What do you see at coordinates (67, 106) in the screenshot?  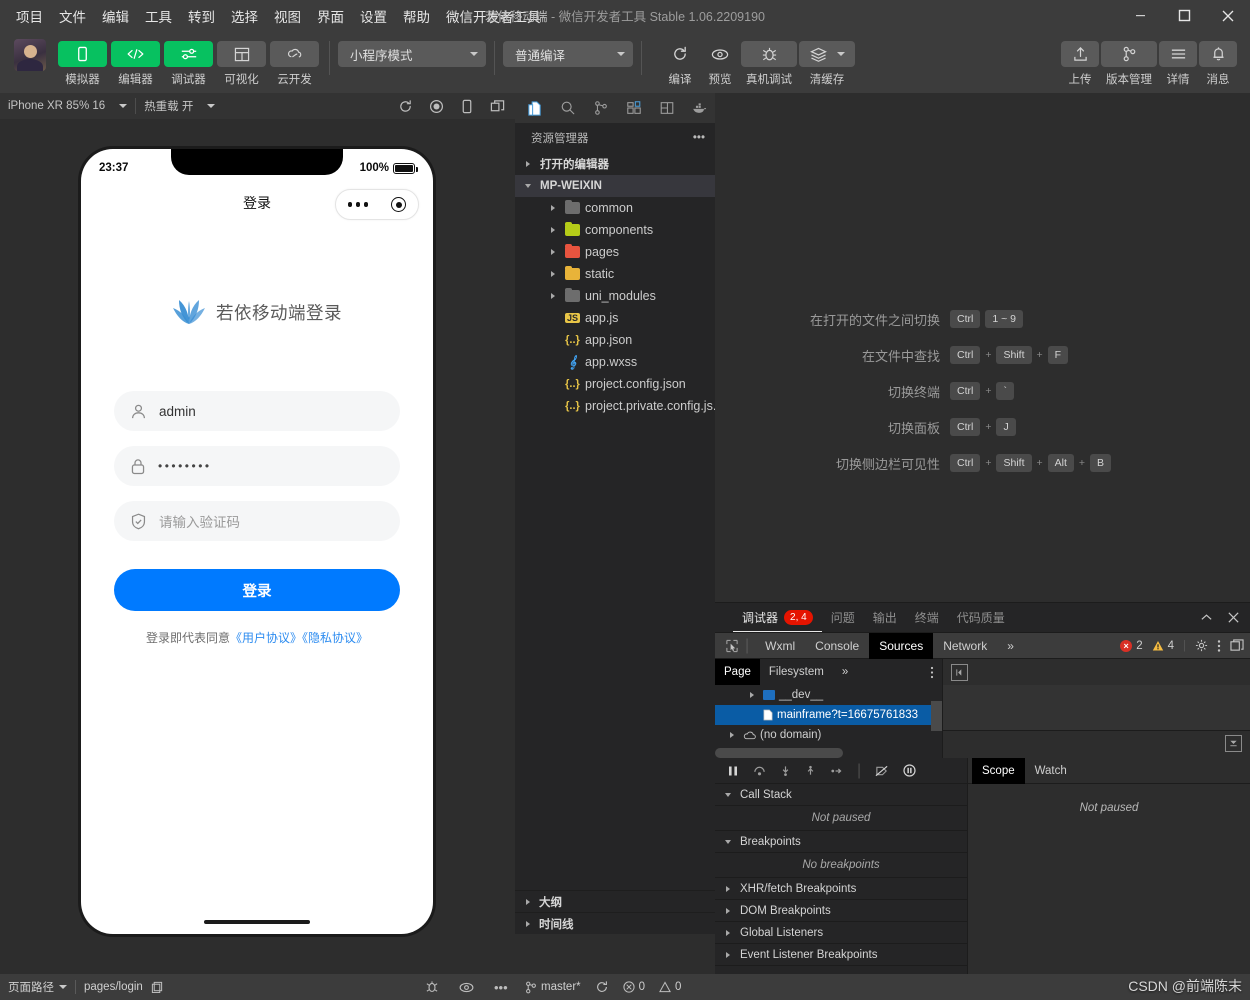 I see `device-select: iPhone XR 85% 16` at bounding box center [67, 106].